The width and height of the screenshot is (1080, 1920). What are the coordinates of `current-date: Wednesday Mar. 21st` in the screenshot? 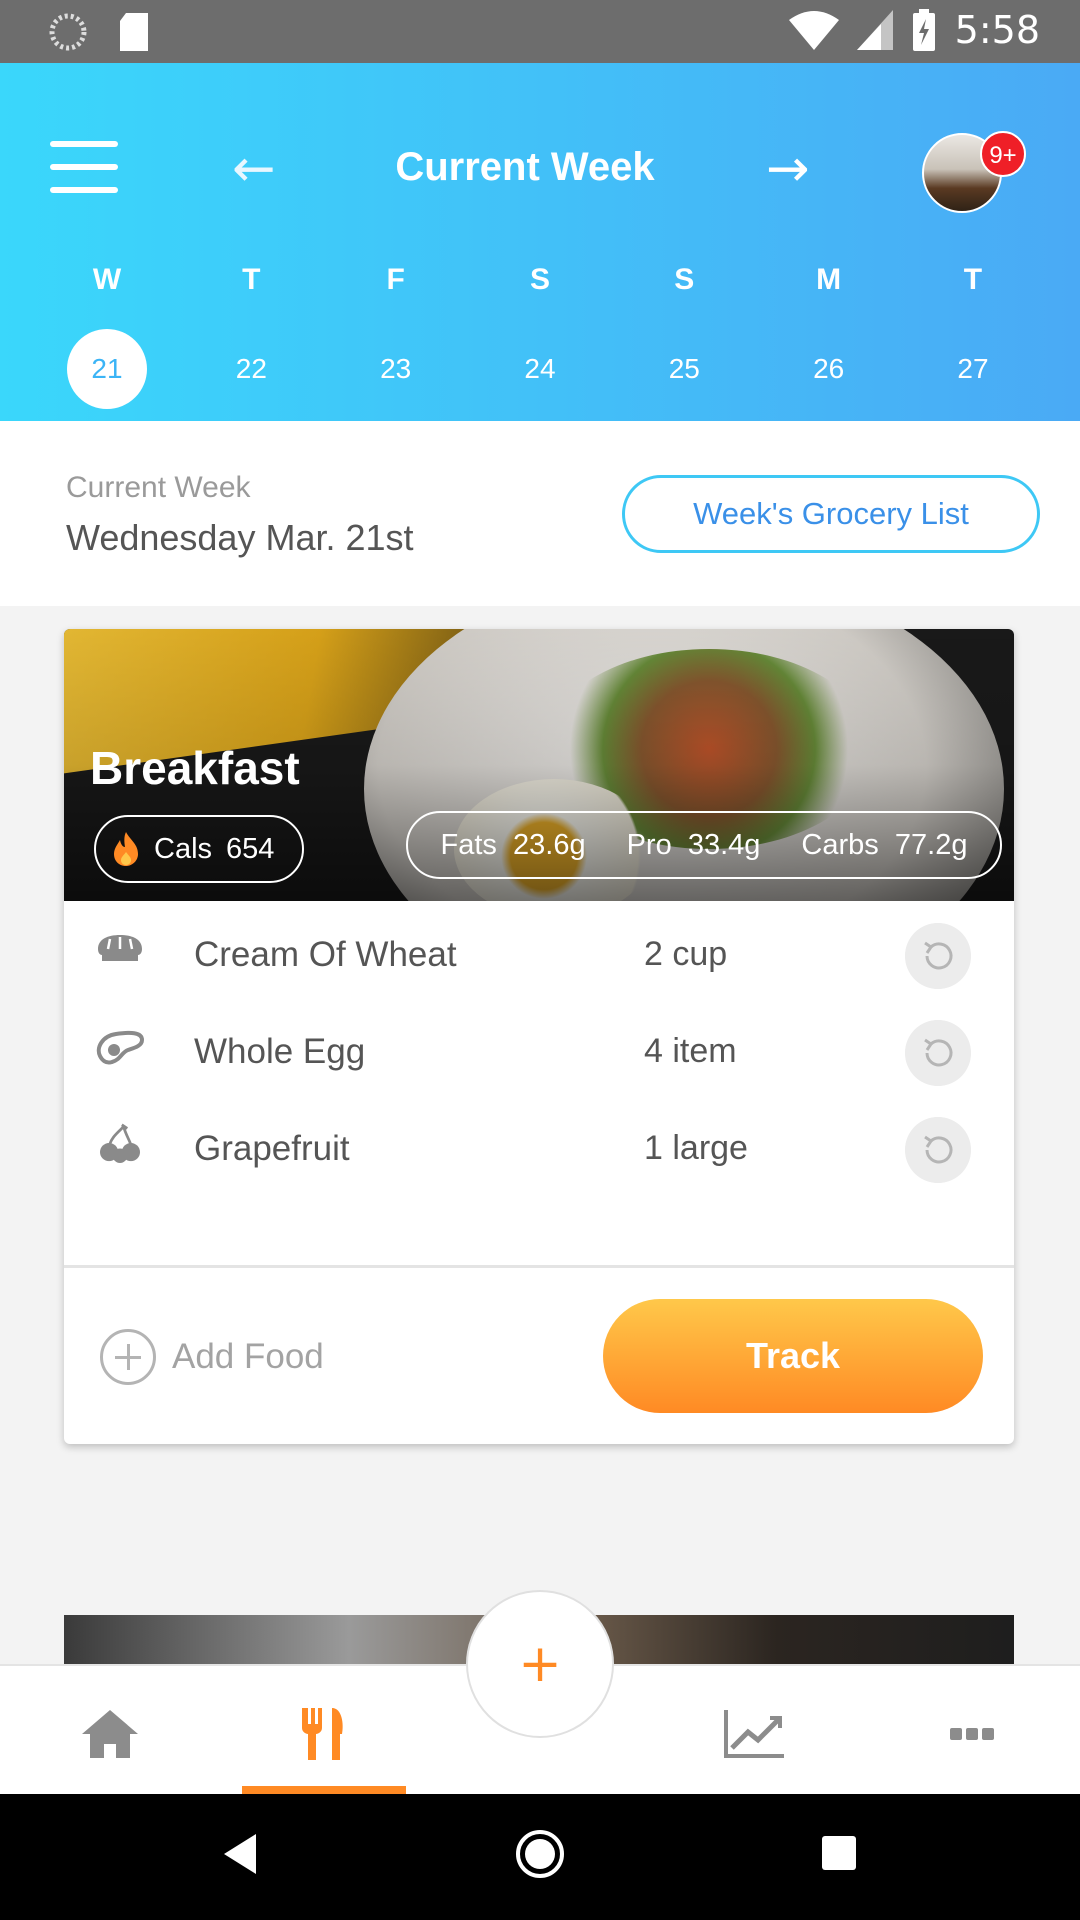 It's located at (240, 537).